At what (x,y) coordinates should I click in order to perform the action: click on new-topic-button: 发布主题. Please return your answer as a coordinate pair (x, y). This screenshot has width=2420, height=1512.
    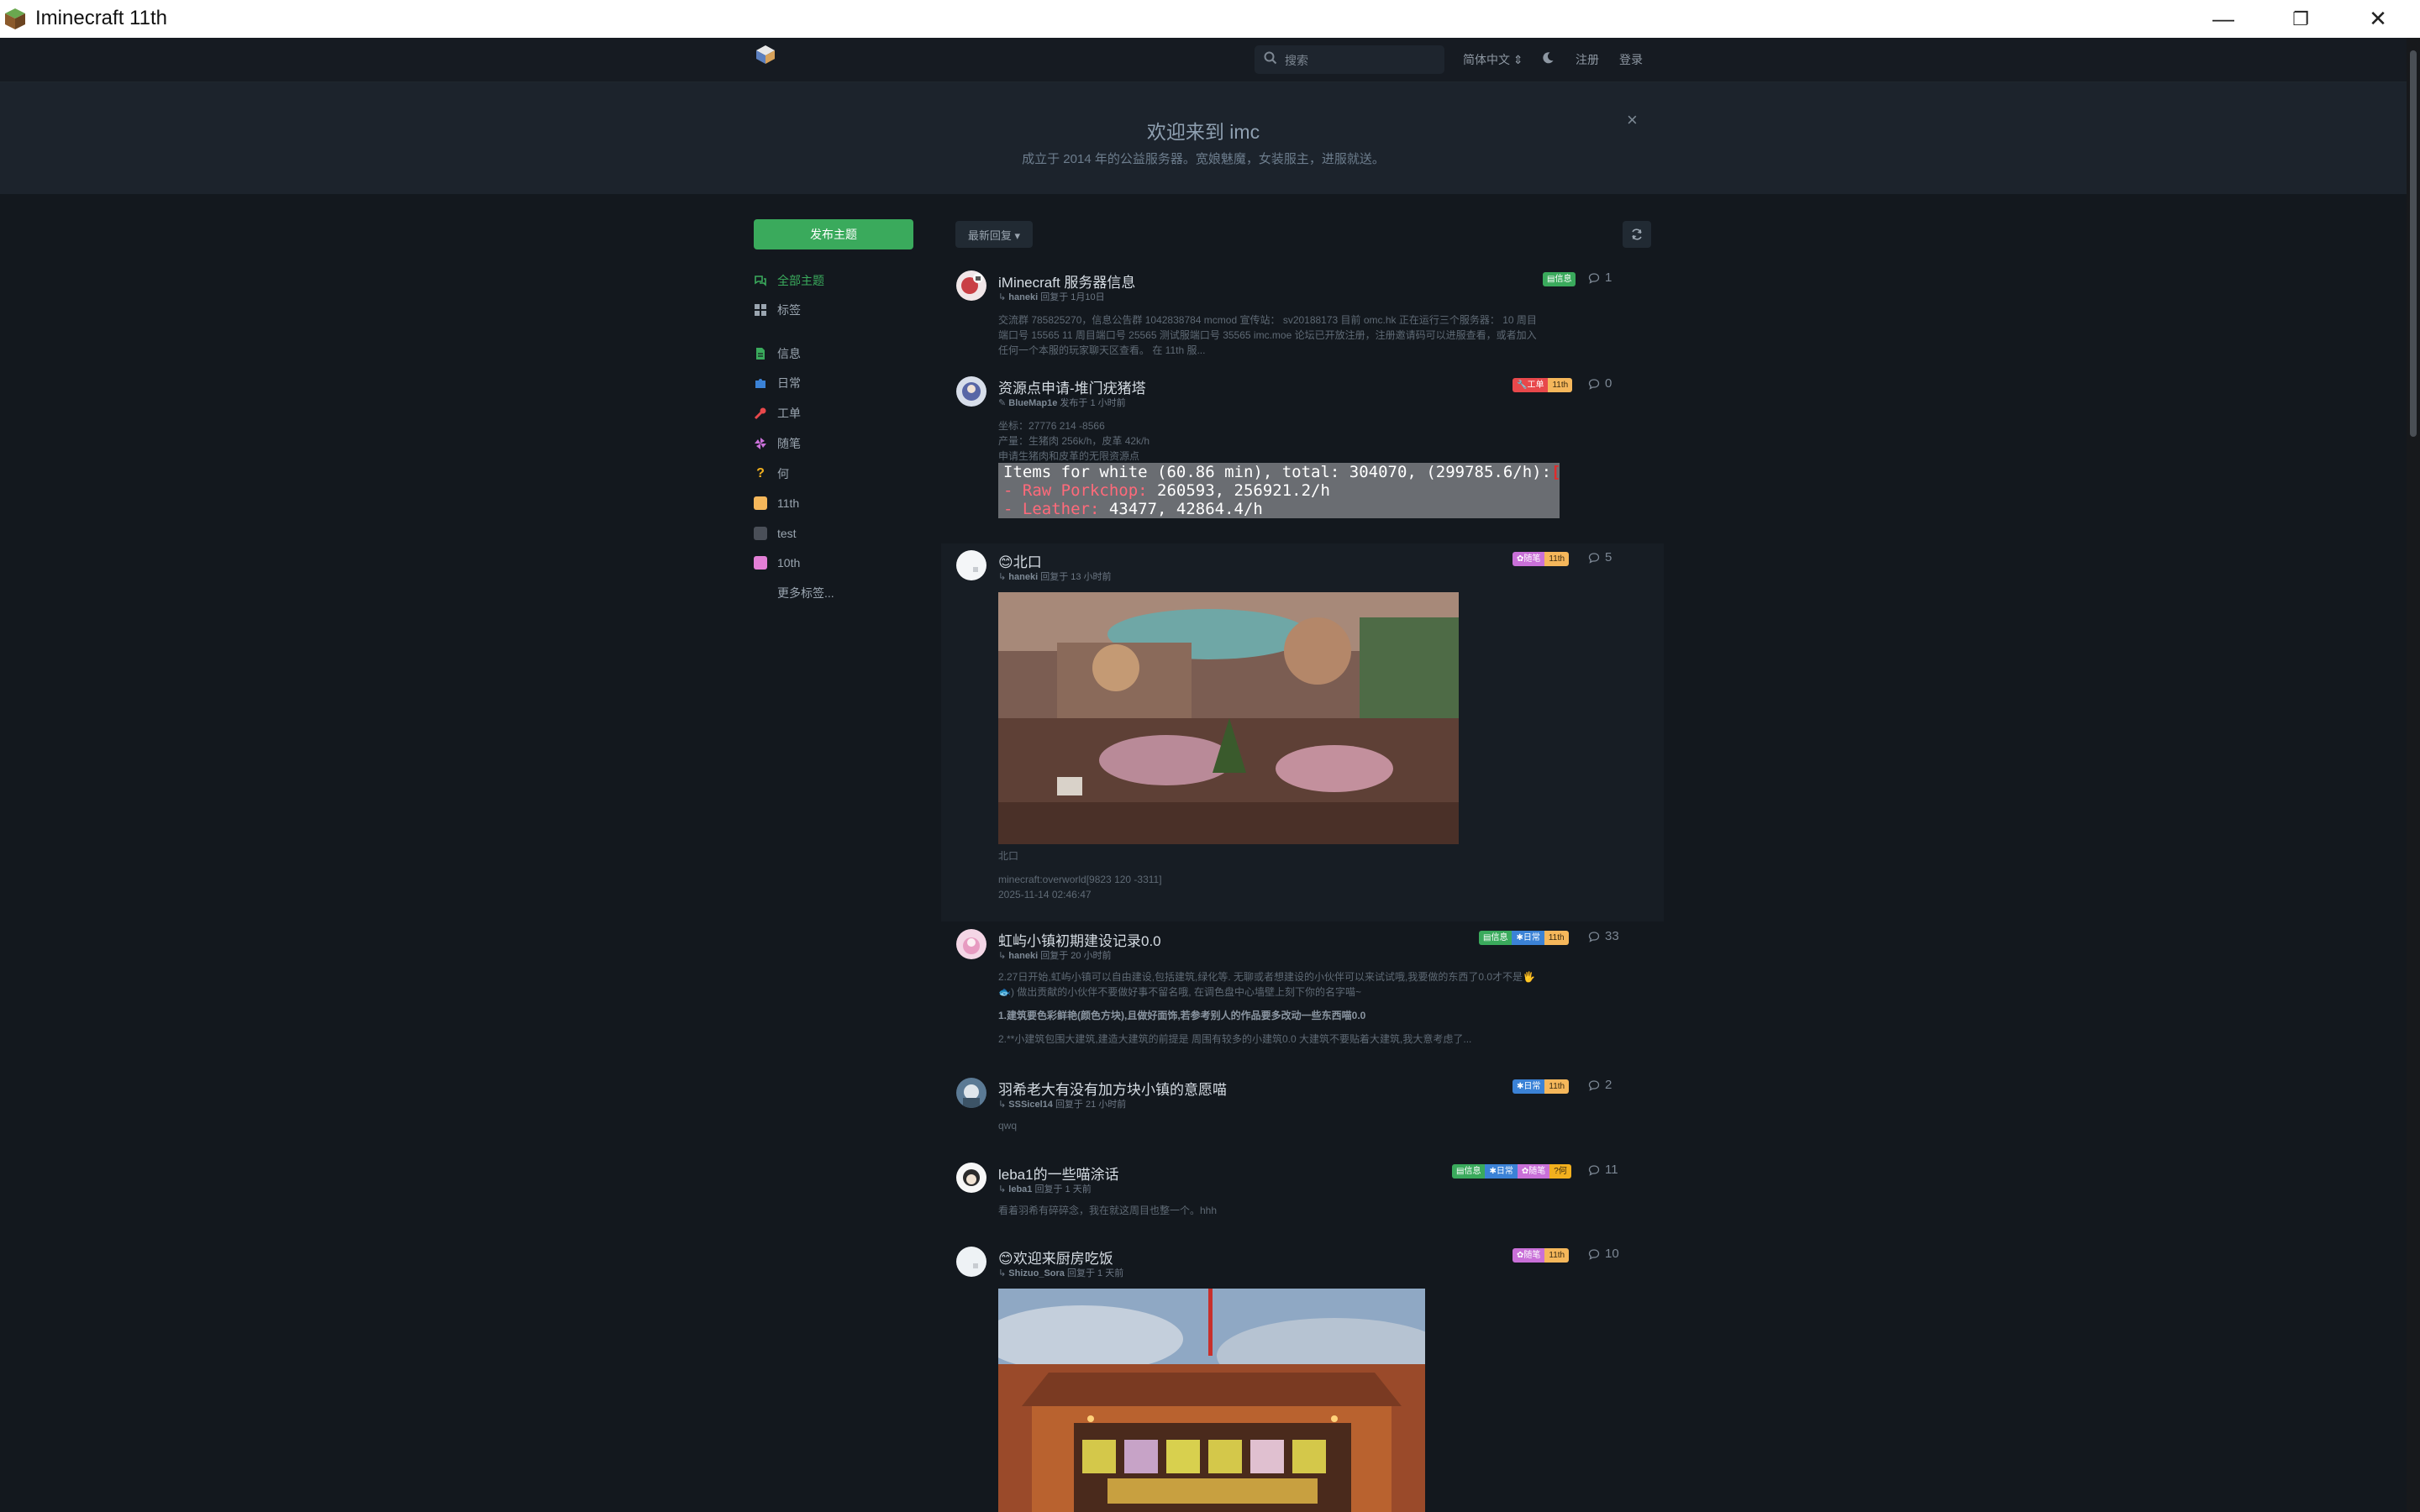
    Looking at the image, I should click on (833, 234).